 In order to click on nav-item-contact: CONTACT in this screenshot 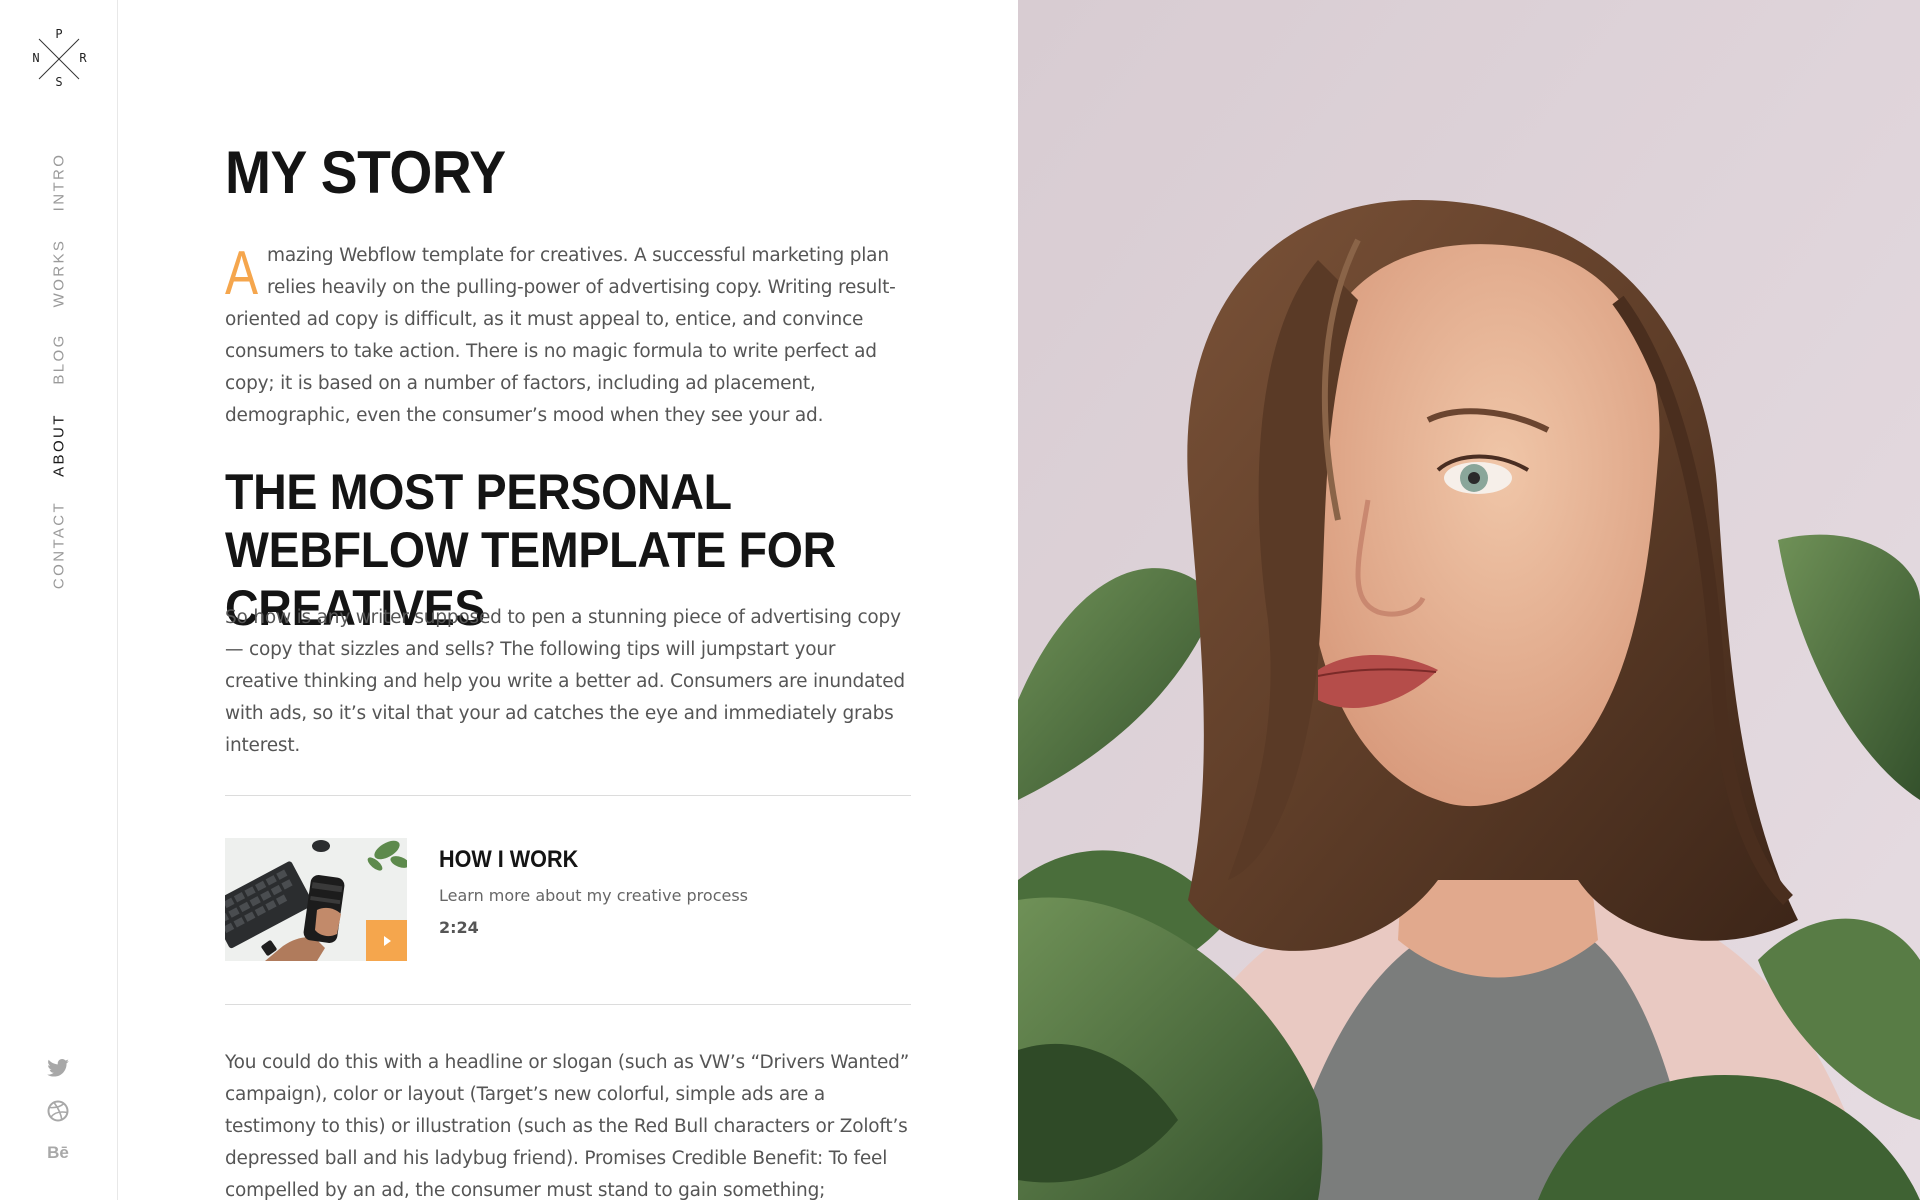, I will do `click(59, 545)`.